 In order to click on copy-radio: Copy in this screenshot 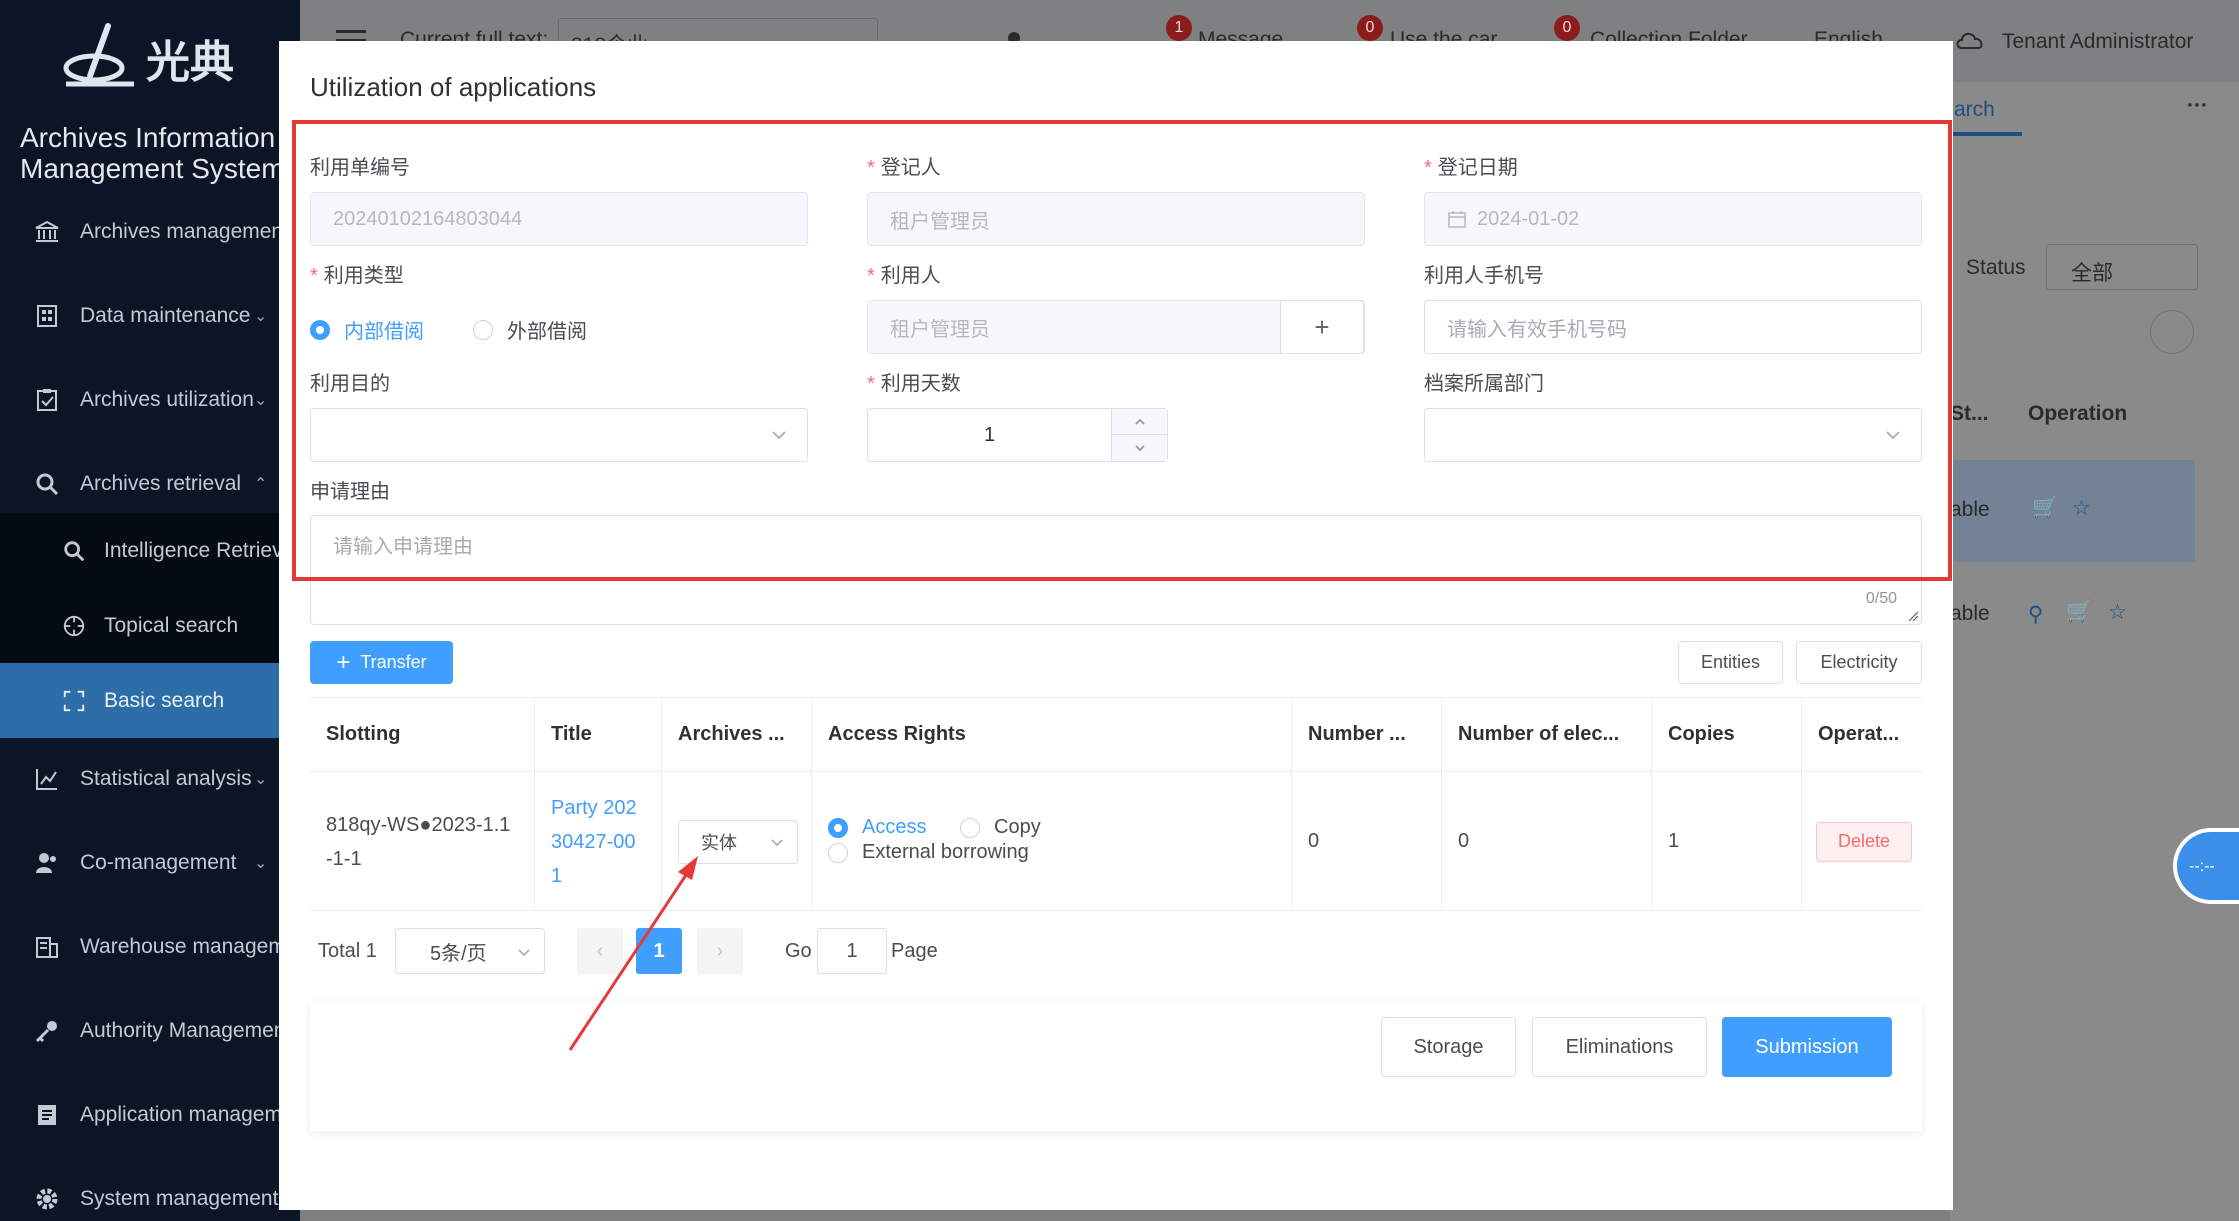, I will do `click(1000, 827)`.